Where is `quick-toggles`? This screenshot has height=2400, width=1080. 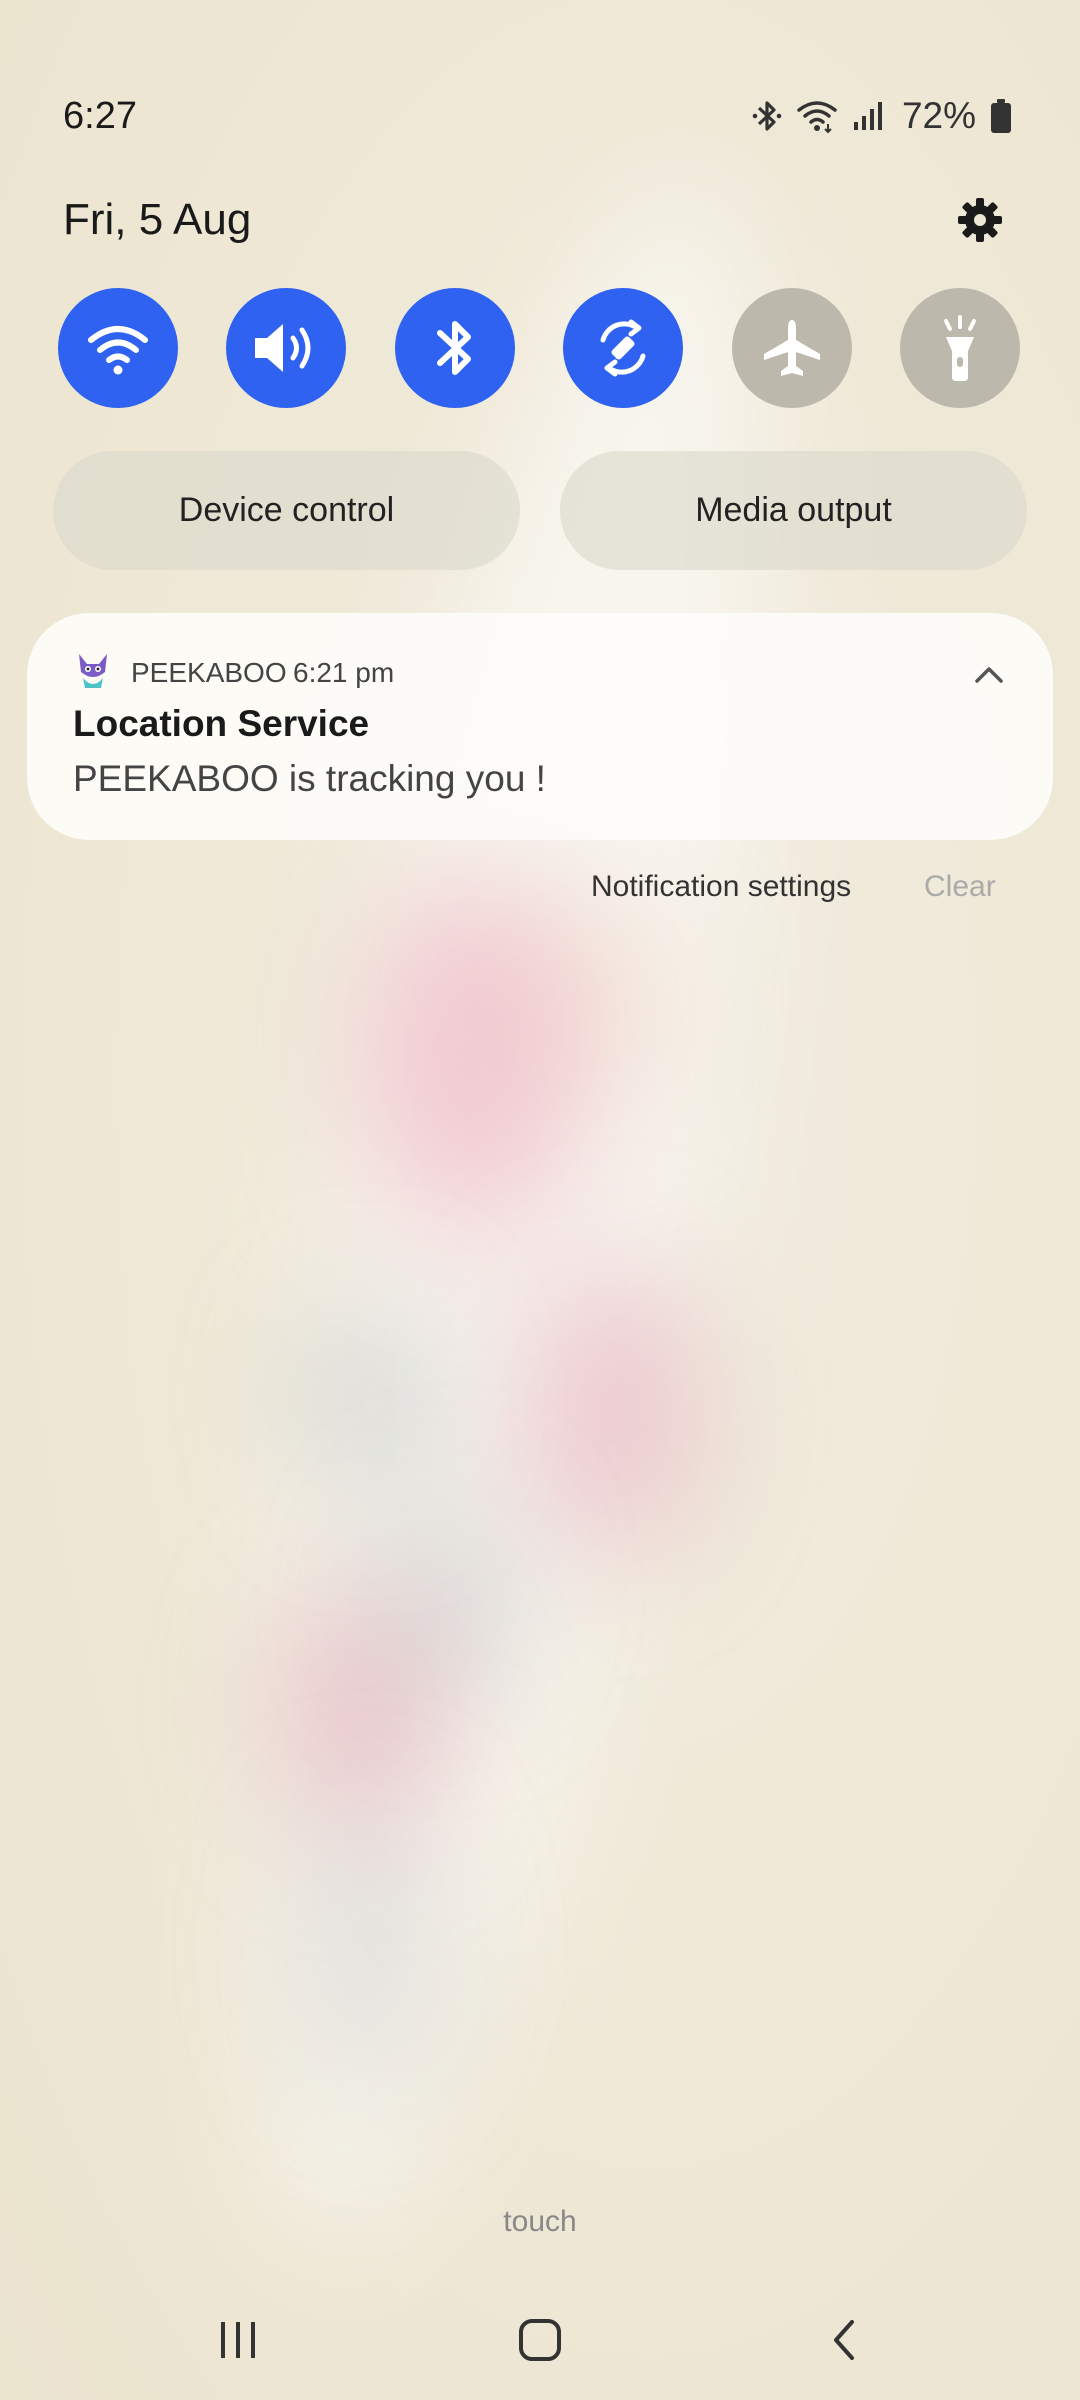 quick-toggles is located at coordinates (539, 348).